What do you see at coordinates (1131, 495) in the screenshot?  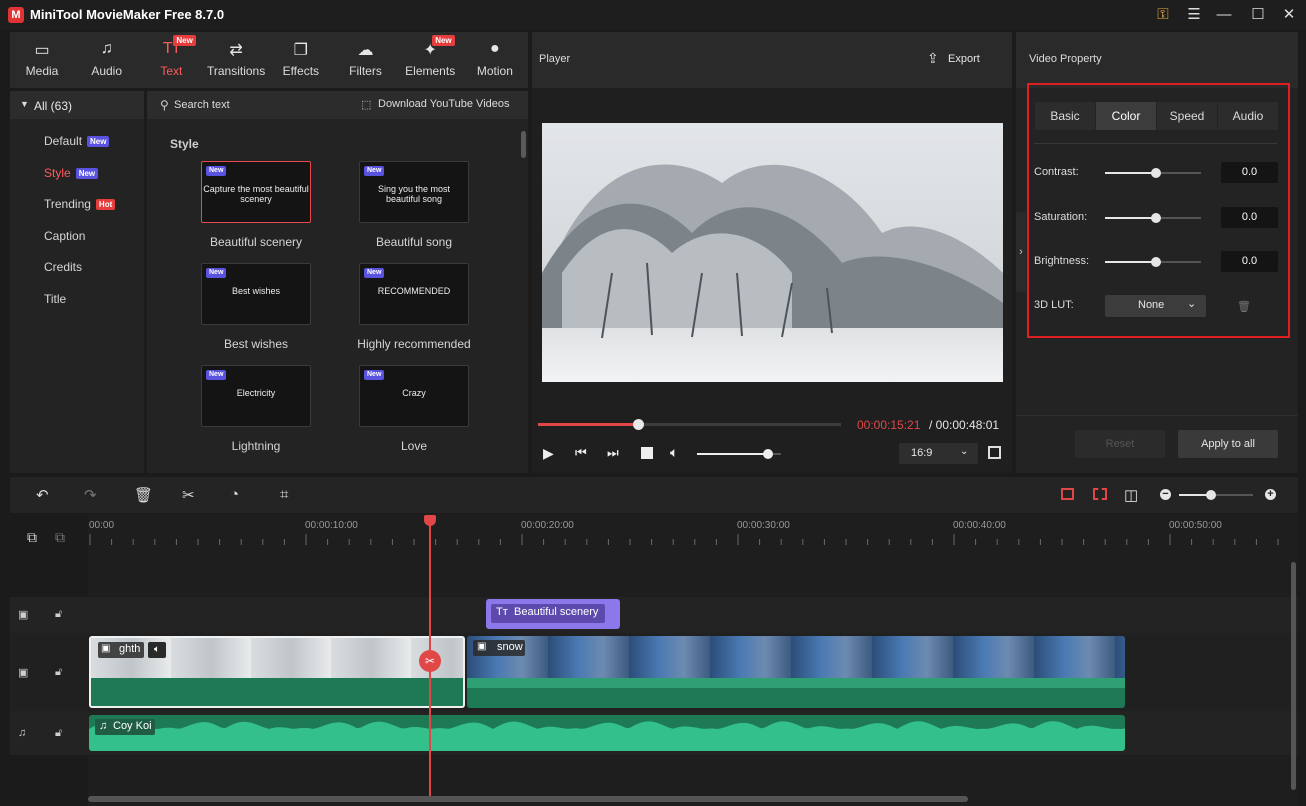 I see `fit-icon: ◫` at bounding box center [1131, 495].